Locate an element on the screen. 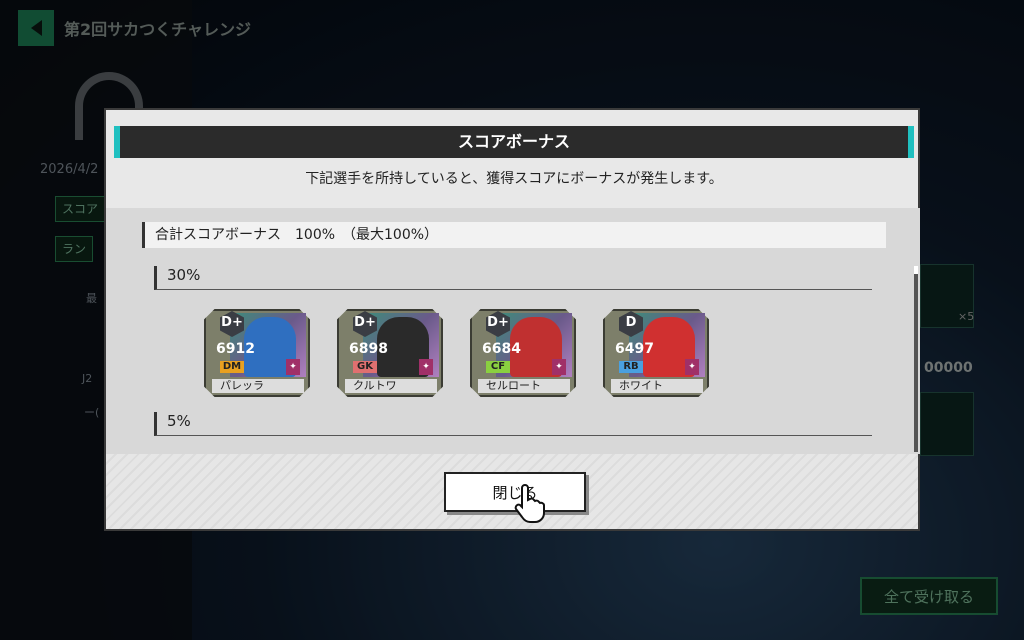 Image resolution: width=1024 pixels, height=640 pixels. player-rating: 6912 is located at coordinates (235, 349).